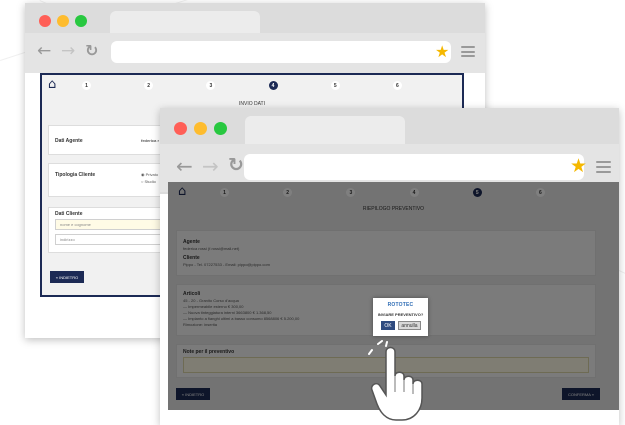 Image resolution: width=625 pixels, height=425 pixels. What do you see at coordinates (395, 380) in the screenshot?
I see `hand-pointer-icon` at bounding box center [395, 380].